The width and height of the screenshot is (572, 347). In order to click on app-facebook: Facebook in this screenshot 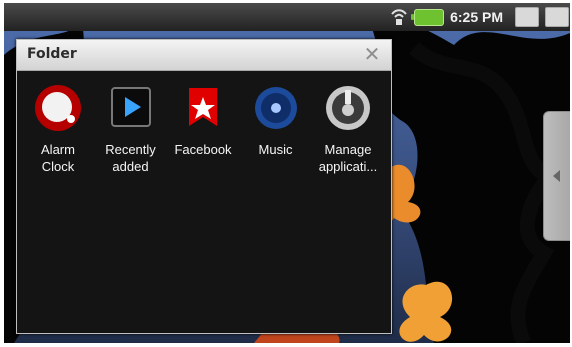, I will do `click(203, 128)`.